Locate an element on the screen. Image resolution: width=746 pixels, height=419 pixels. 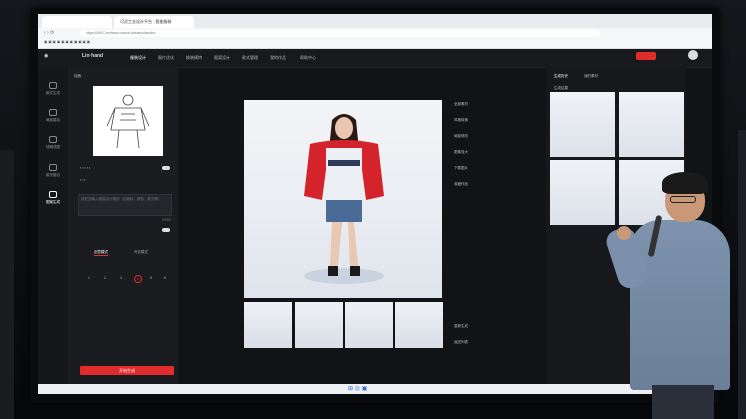
glasses is located at coordinates (683, 199).